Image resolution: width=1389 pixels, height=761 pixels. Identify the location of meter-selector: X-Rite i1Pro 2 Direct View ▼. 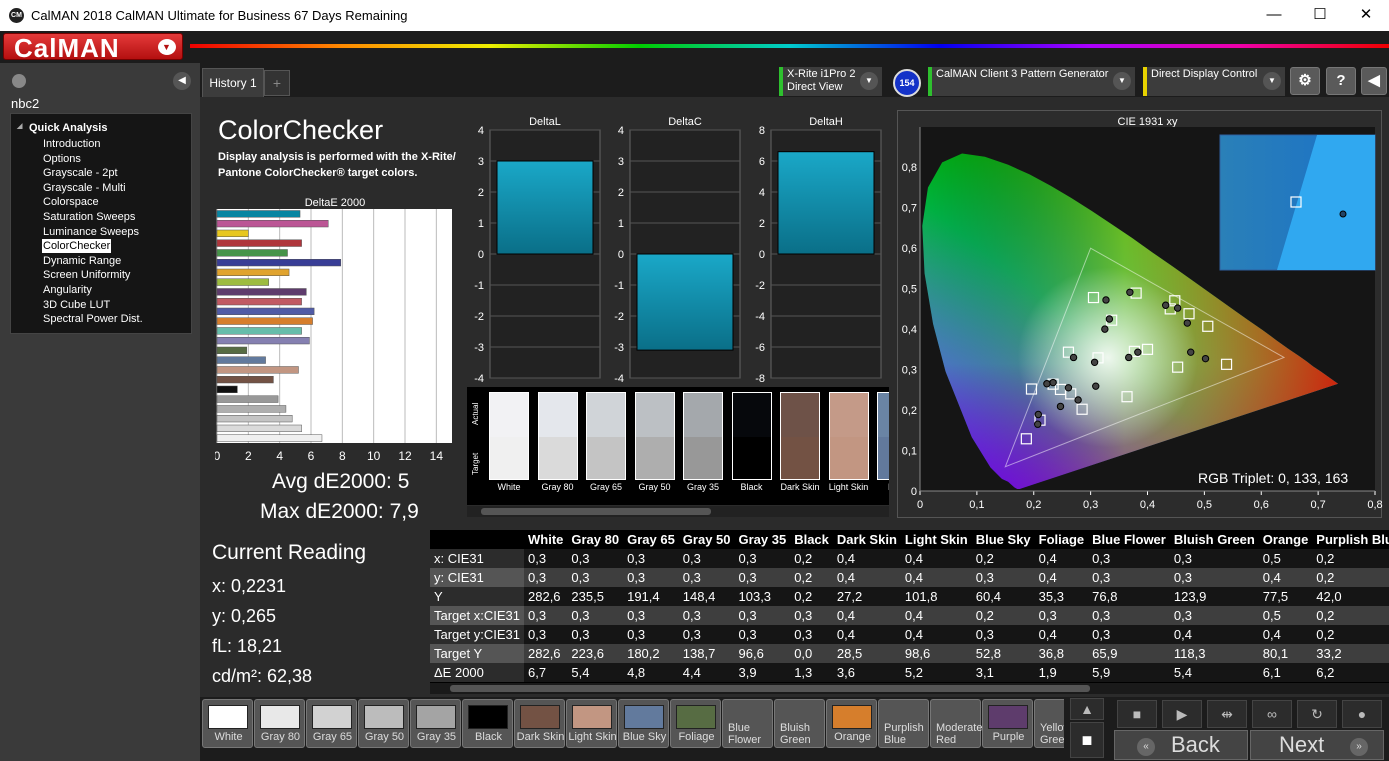
(830, 81).